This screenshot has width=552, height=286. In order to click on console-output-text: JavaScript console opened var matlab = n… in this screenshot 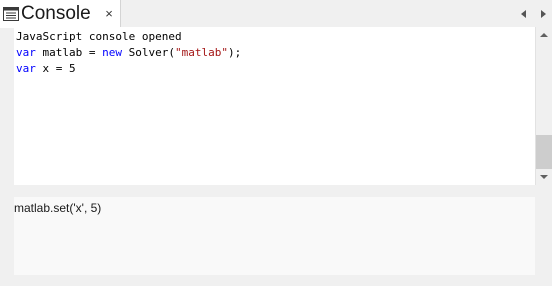, I will do `click(128, 53)`.